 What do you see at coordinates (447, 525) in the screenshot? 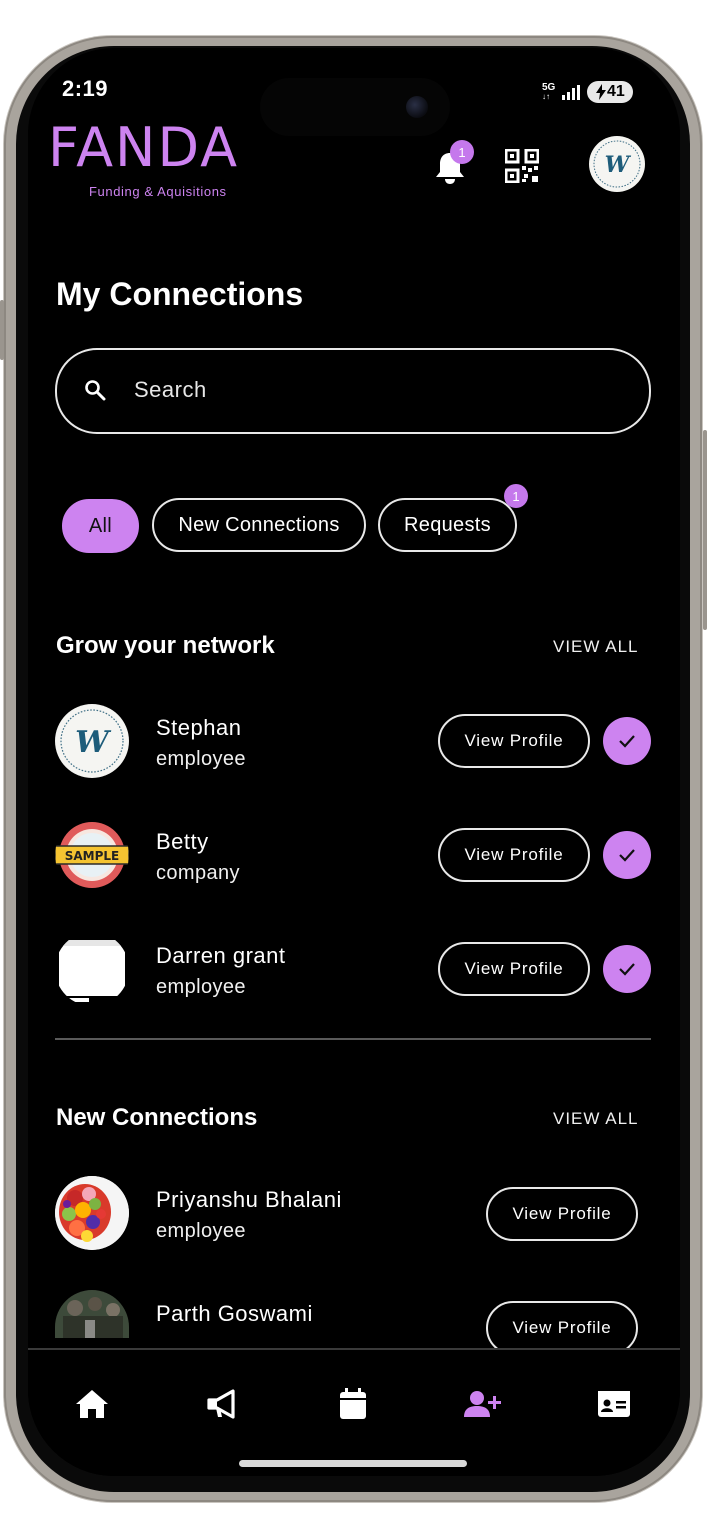
I see `filter-chip-requests: Requests` at bounding box center [447, 525].